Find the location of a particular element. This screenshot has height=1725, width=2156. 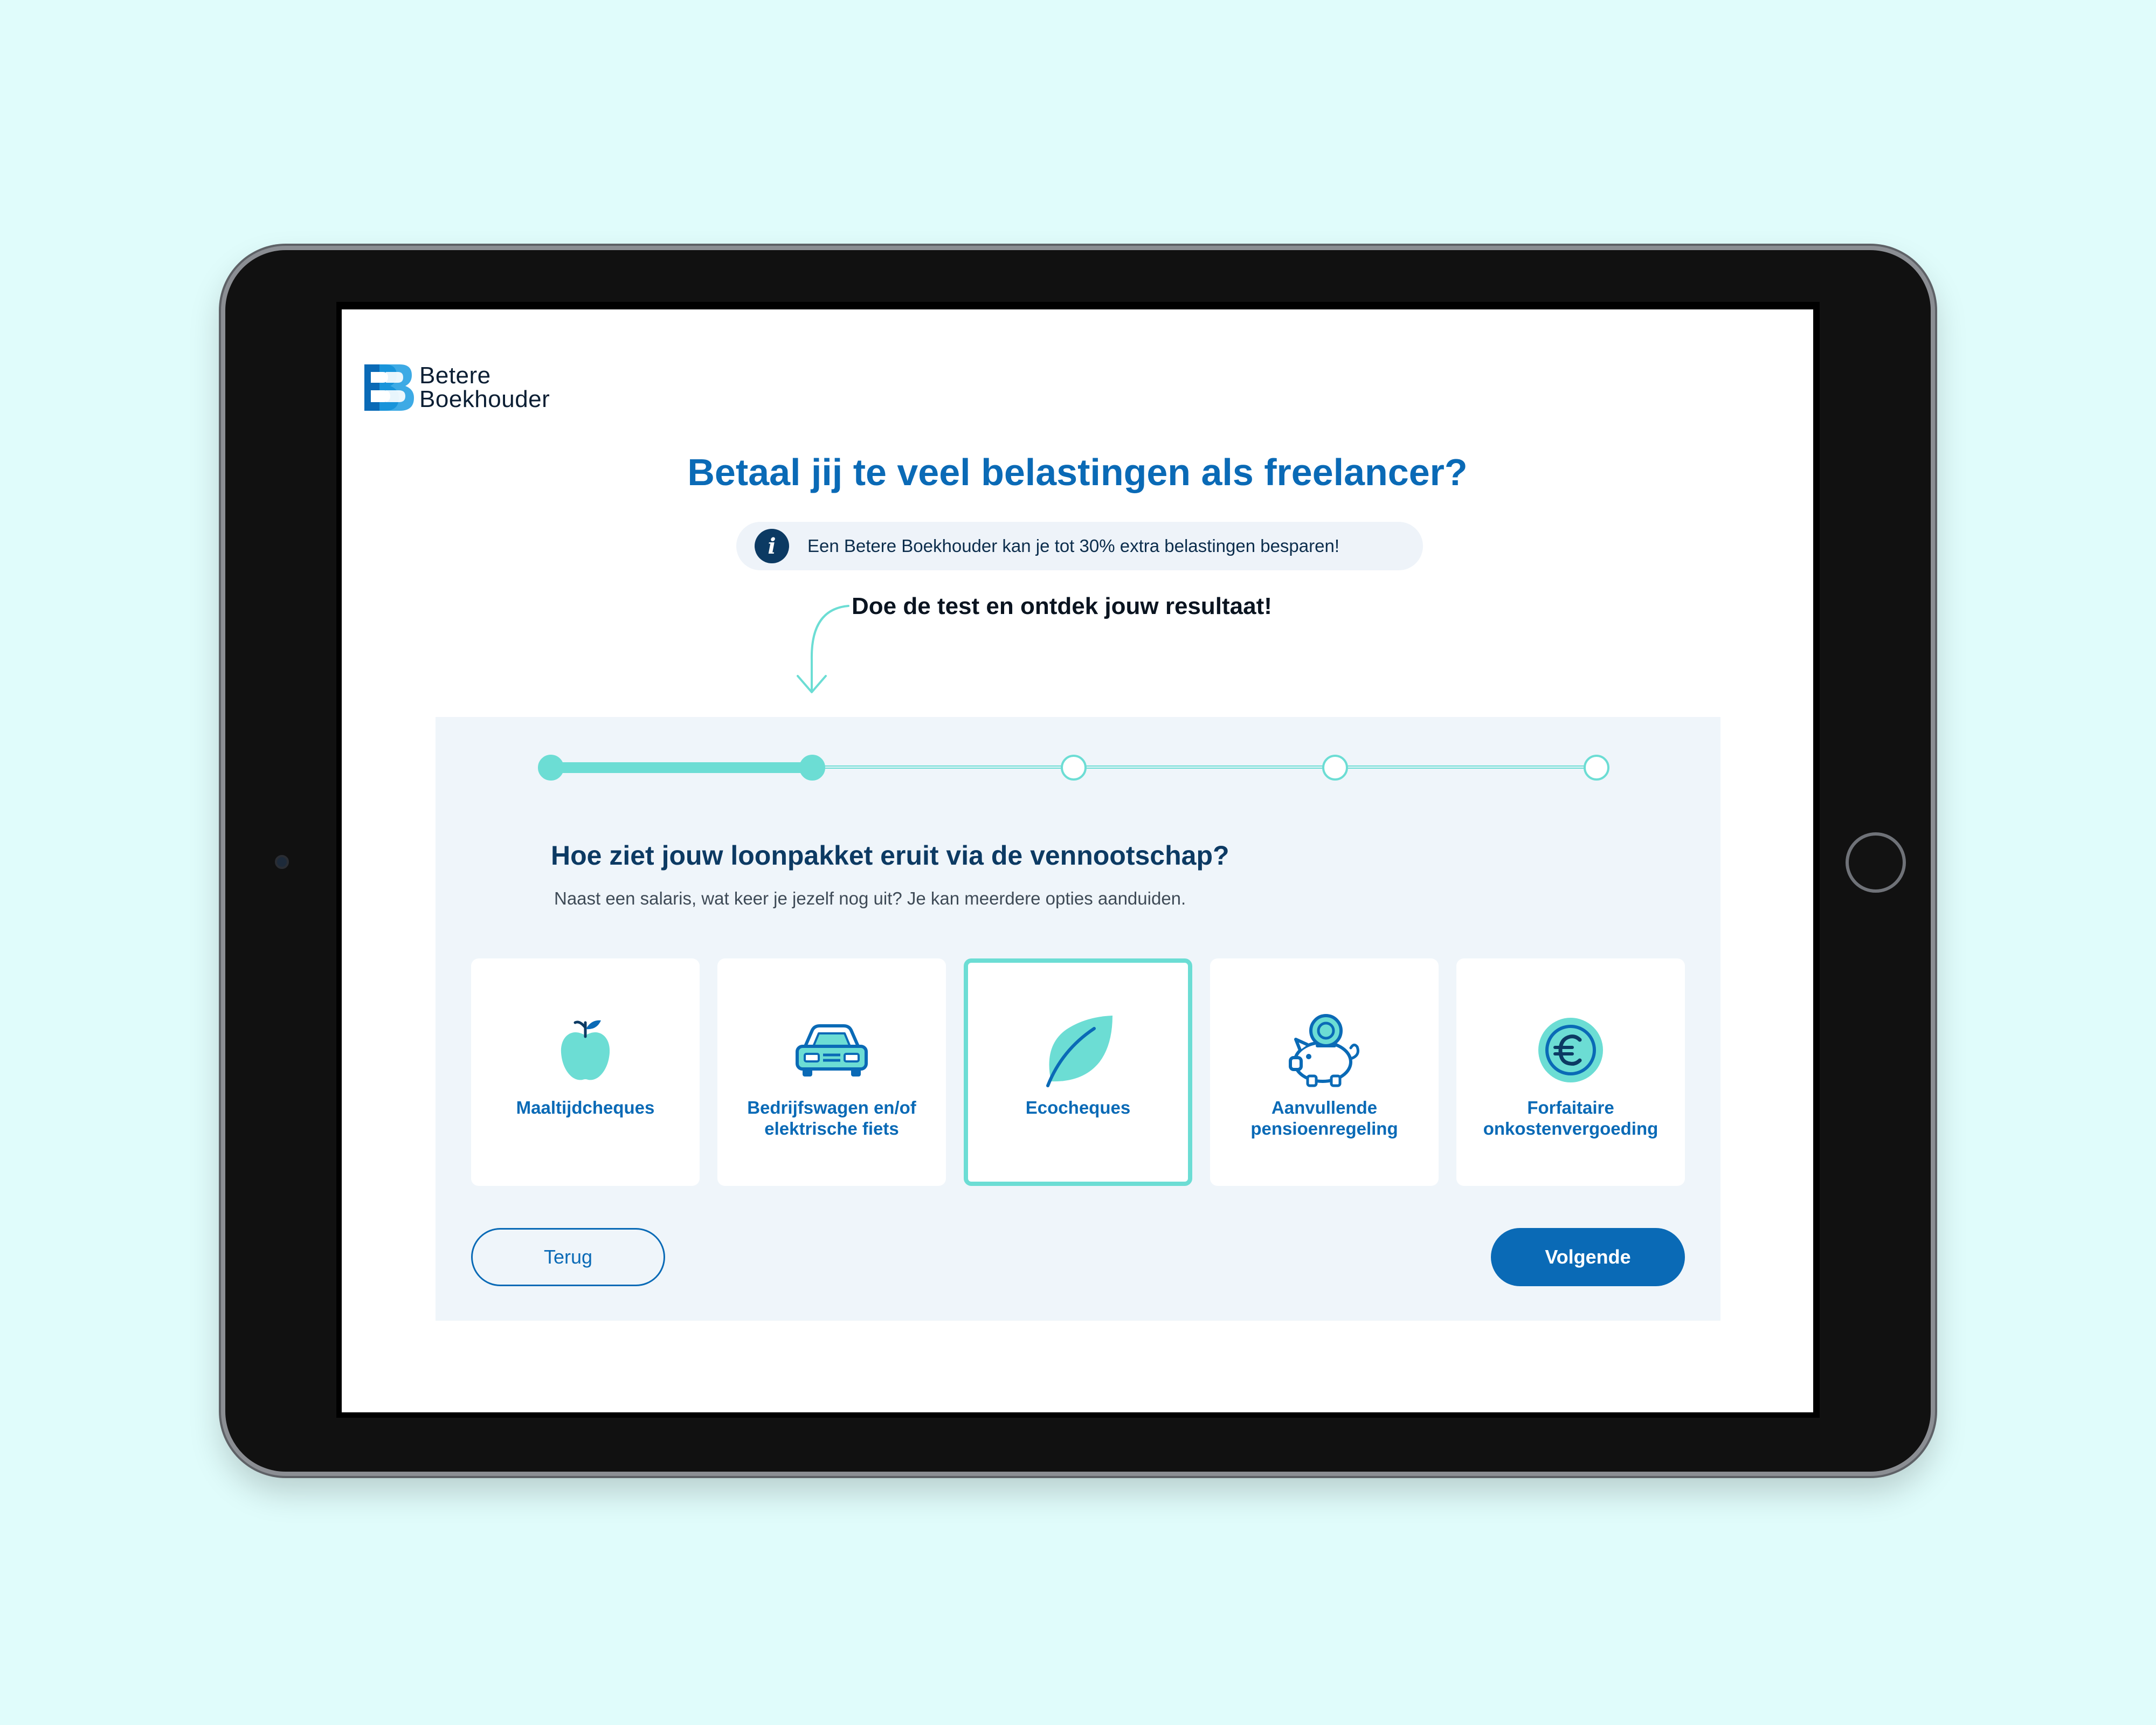

option-card-maaltijdcheques: Maaltijdcheques is located at coordinates (585, 1072).